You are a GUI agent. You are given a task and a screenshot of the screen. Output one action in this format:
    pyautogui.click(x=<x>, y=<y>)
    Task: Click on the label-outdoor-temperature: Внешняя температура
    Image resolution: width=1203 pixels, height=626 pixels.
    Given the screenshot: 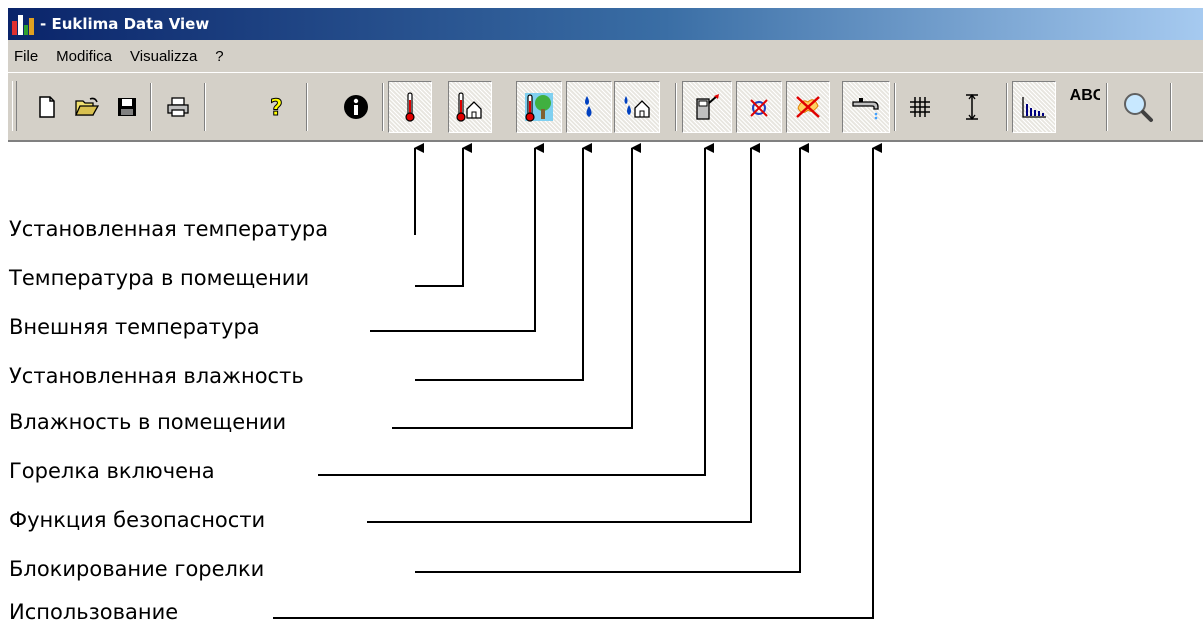 What is the action you would take?
    pyautogui.click(x=134, y=327)
    